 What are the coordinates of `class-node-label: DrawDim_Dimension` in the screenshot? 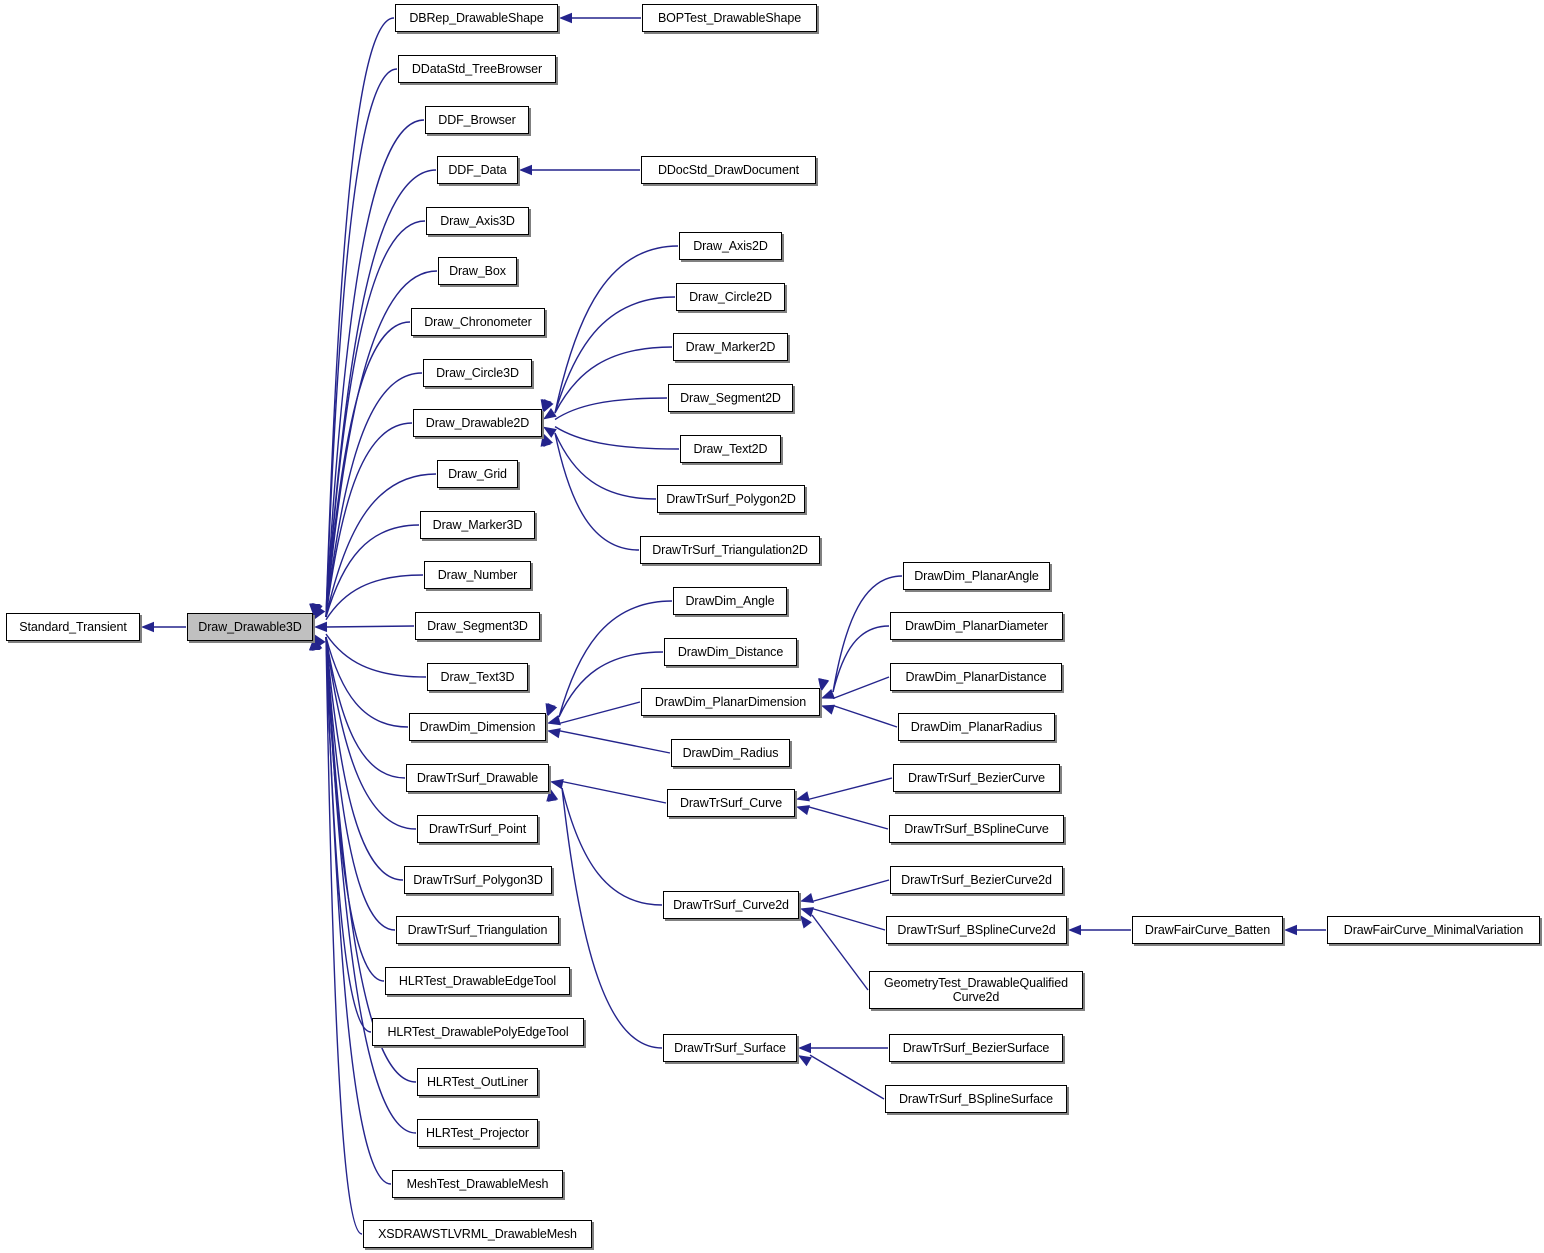 It's located at (477, 727).